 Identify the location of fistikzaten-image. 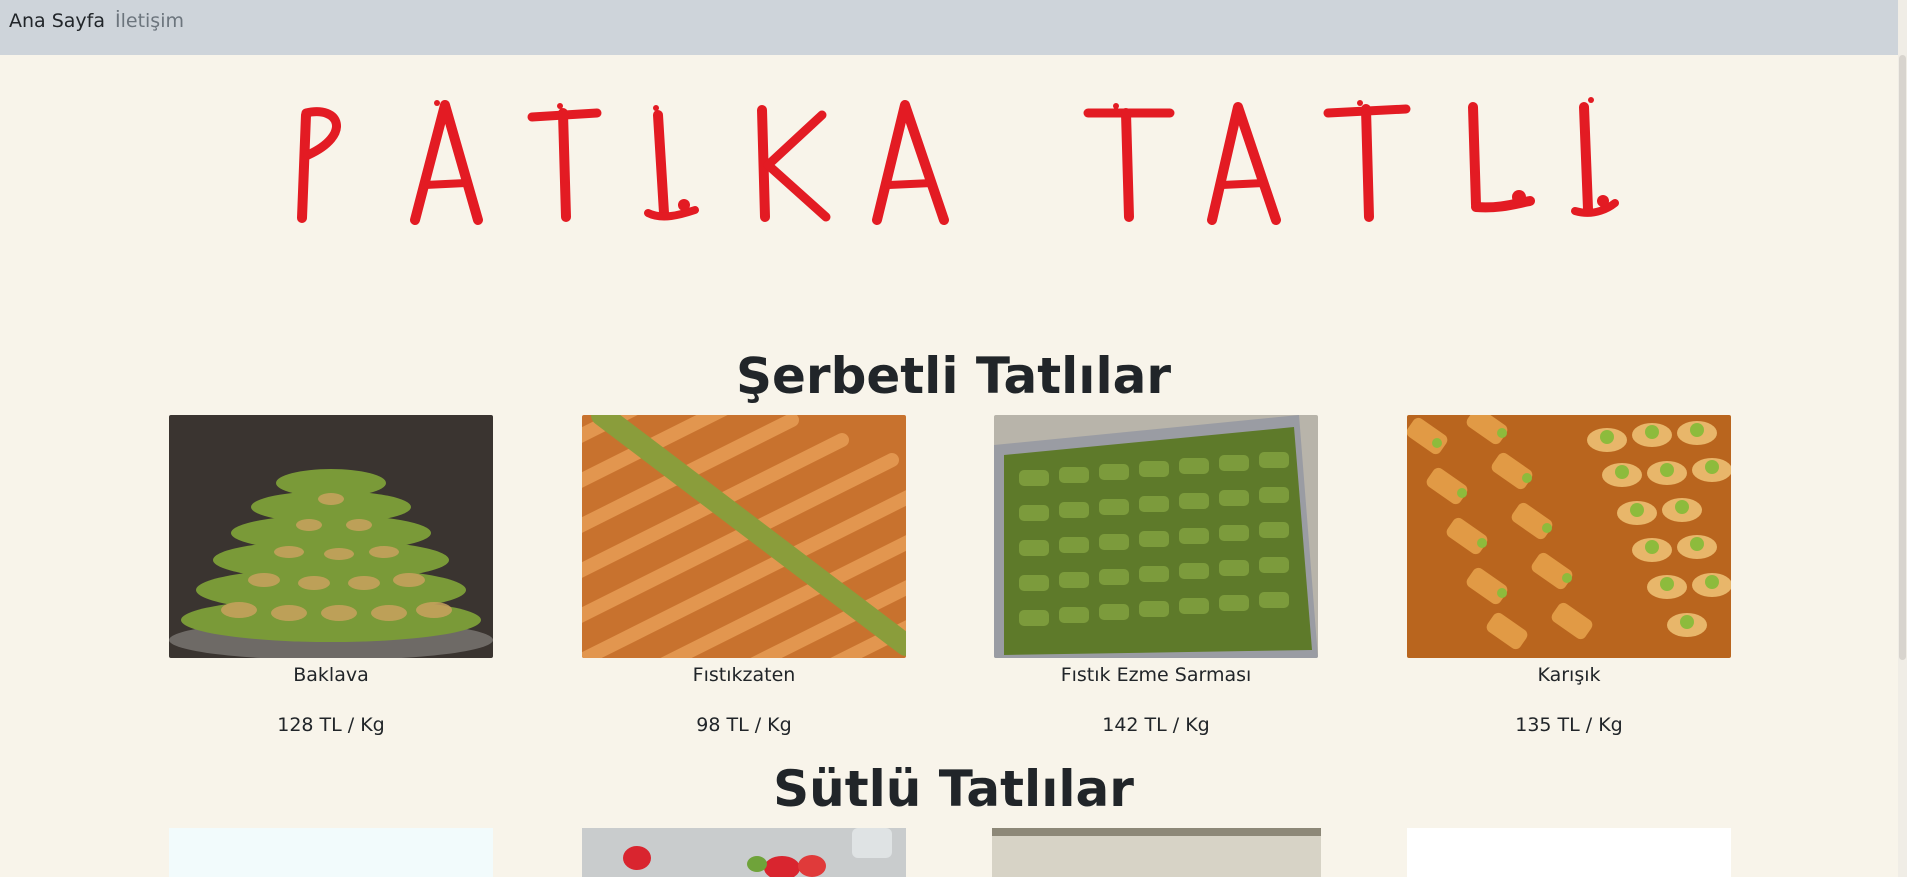
(744, 536).